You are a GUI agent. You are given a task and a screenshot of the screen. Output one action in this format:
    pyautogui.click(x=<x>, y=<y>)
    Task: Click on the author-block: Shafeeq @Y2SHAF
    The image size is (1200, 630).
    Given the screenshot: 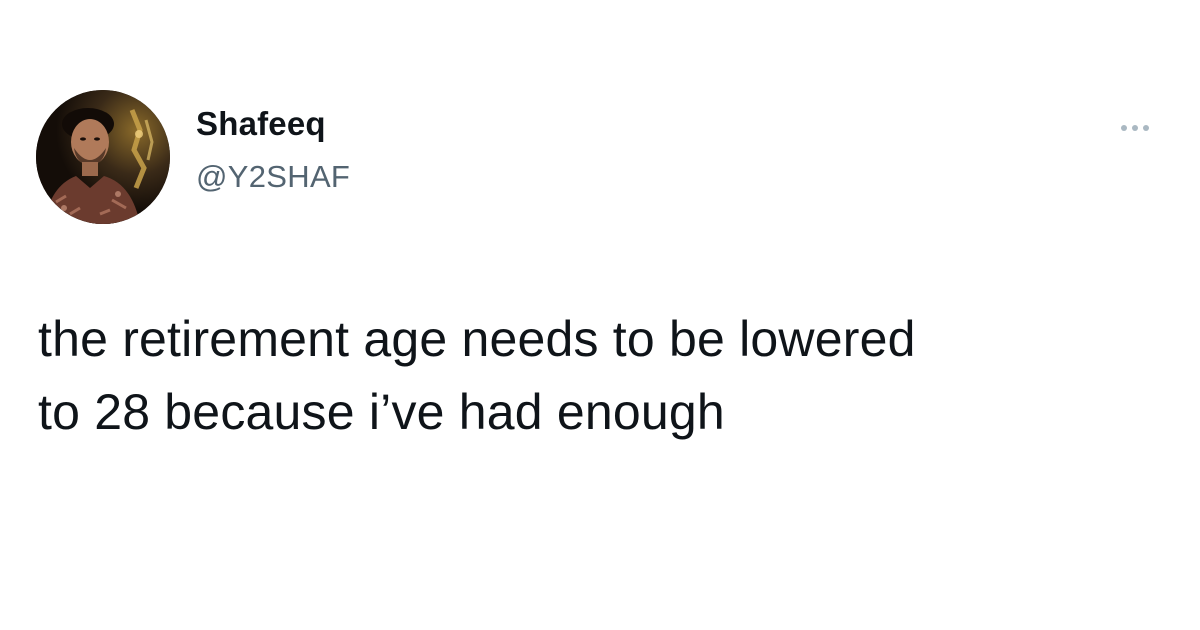 What is the action you would take?
    pyautogui.click(x=273, y=150)
    